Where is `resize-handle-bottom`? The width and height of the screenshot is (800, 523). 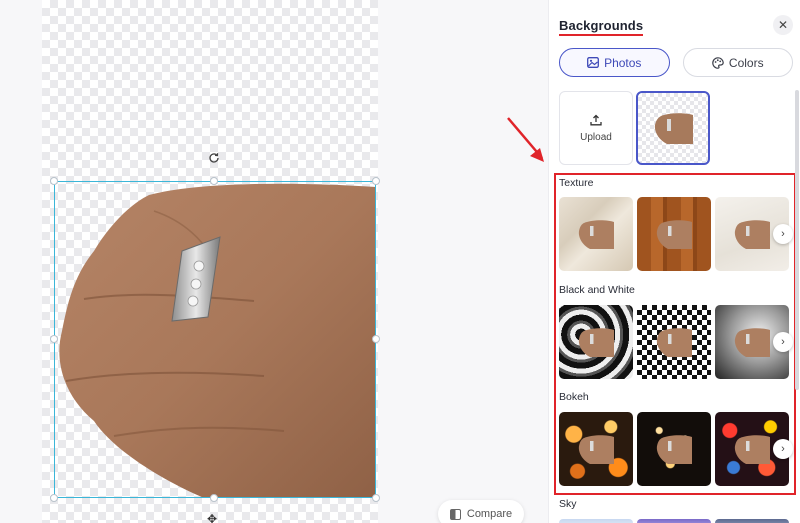 resize-handle-bottom is located at coordinates (214, 498).